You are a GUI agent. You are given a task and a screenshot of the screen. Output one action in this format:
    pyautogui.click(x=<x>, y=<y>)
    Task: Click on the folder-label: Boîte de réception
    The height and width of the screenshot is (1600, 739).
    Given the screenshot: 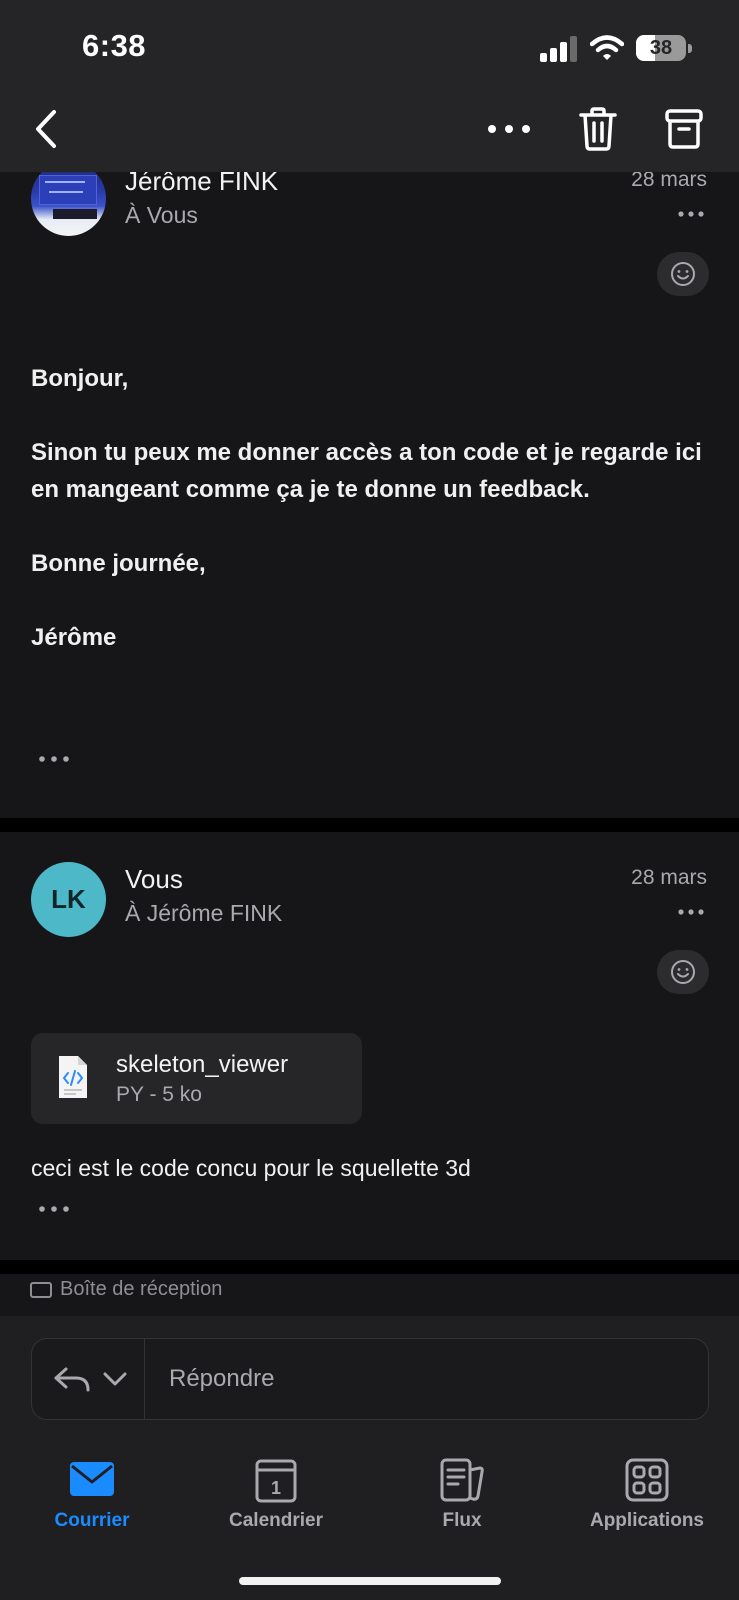 What is the action you would take?
    pyautogui.click(x=126, y=1289)
    